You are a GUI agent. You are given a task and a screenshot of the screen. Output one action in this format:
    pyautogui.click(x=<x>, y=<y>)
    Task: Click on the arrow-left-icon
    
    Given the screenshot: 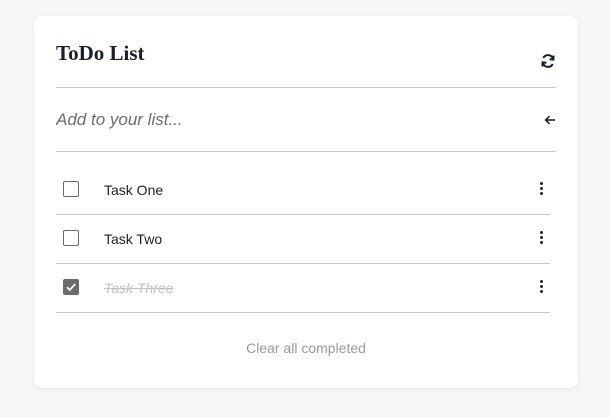 What is the action you would take?
    pyautogui.click(x=550, y=119)
    